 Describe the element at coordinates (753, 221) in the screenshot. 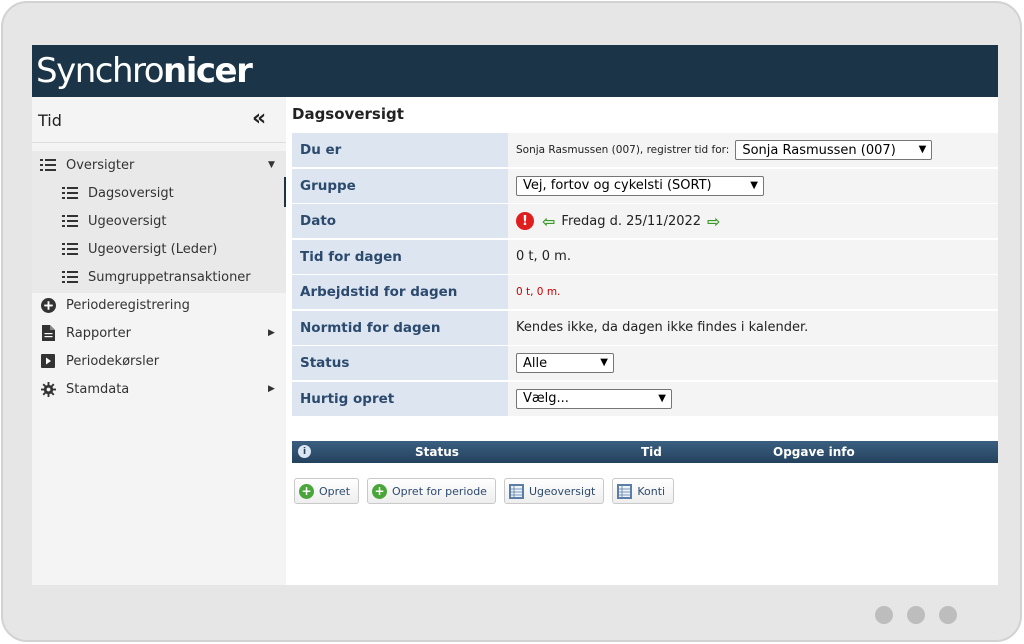

I see `row-value: ! ⇦ Fredag d. 25/11/2022 ⇨` at that location.